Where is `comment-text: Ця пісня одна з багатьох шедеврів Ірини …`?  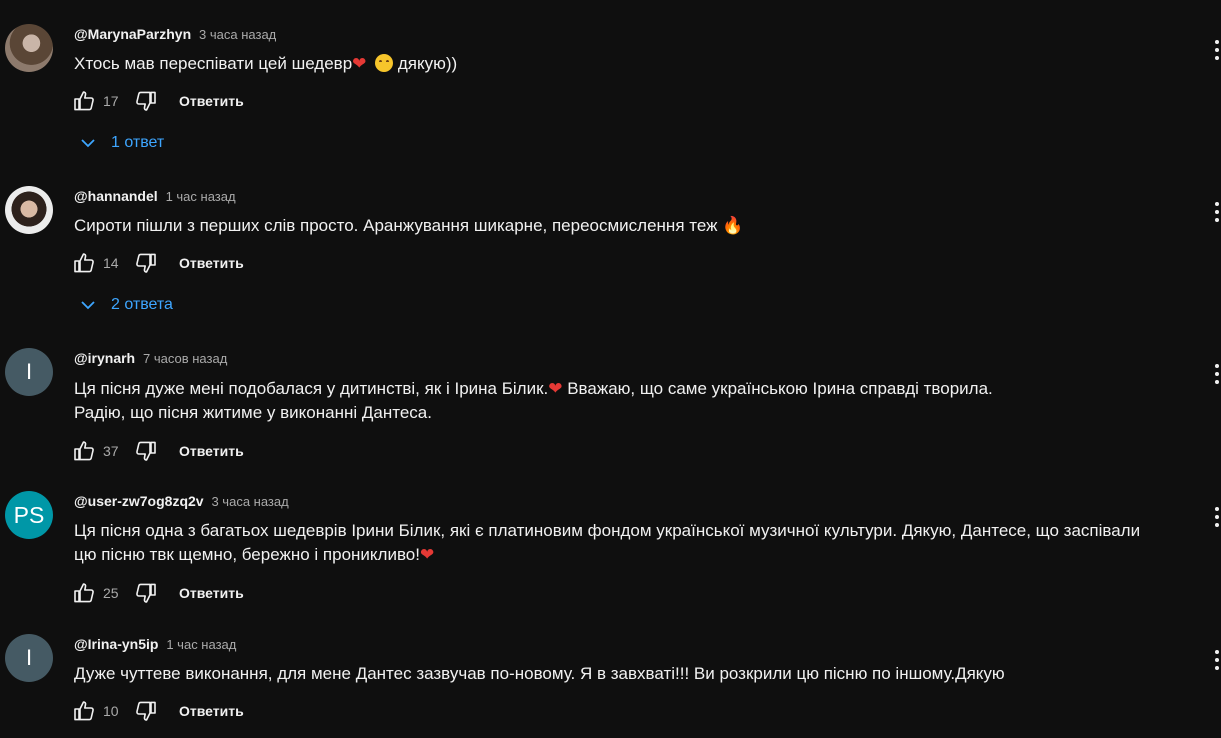 comment-text: Ця пісня одна з багатьох шедеврів Ірини … is located at coordinates (607, 543).